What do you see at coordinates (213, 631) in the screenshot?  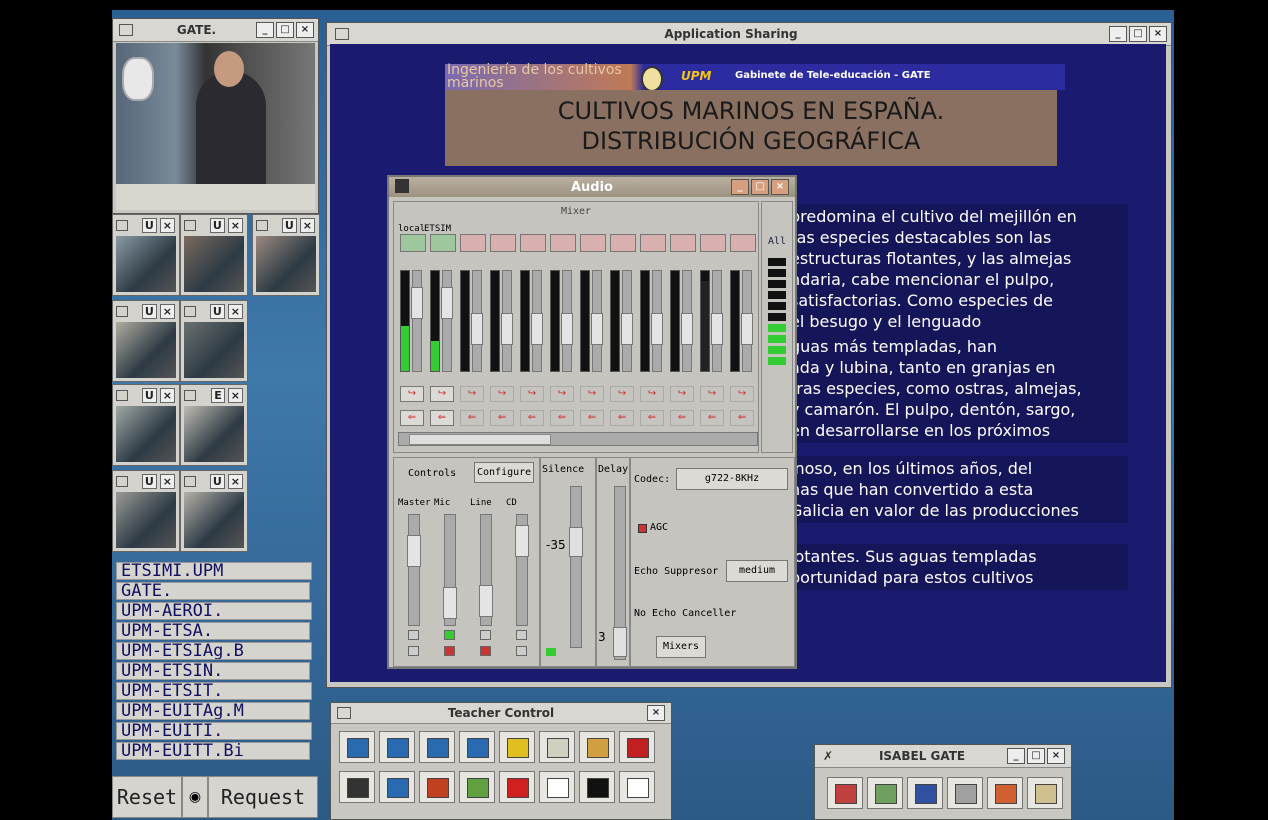 I see `site-list-item: UPM-ETSA.` at bounding box center [213, 631].